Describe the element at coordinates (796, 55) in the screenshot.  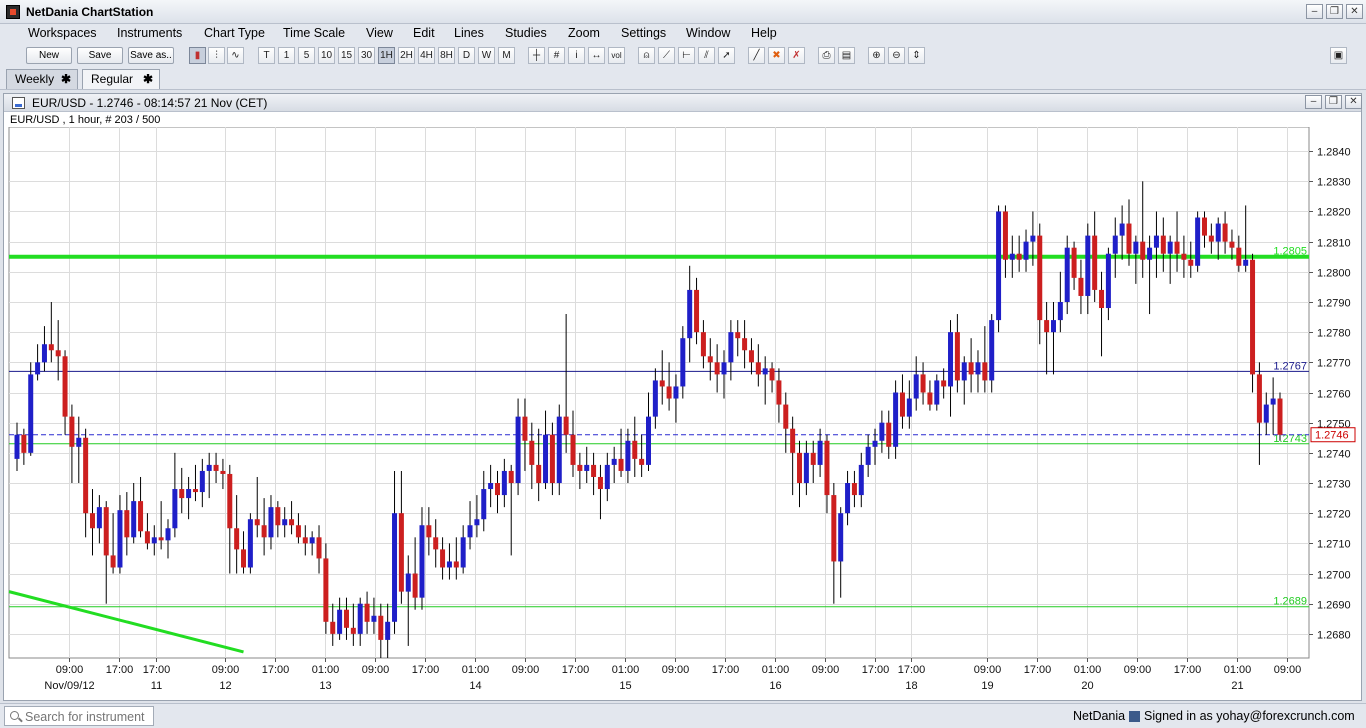
I see `delete-all-icon: ✗` at that location.